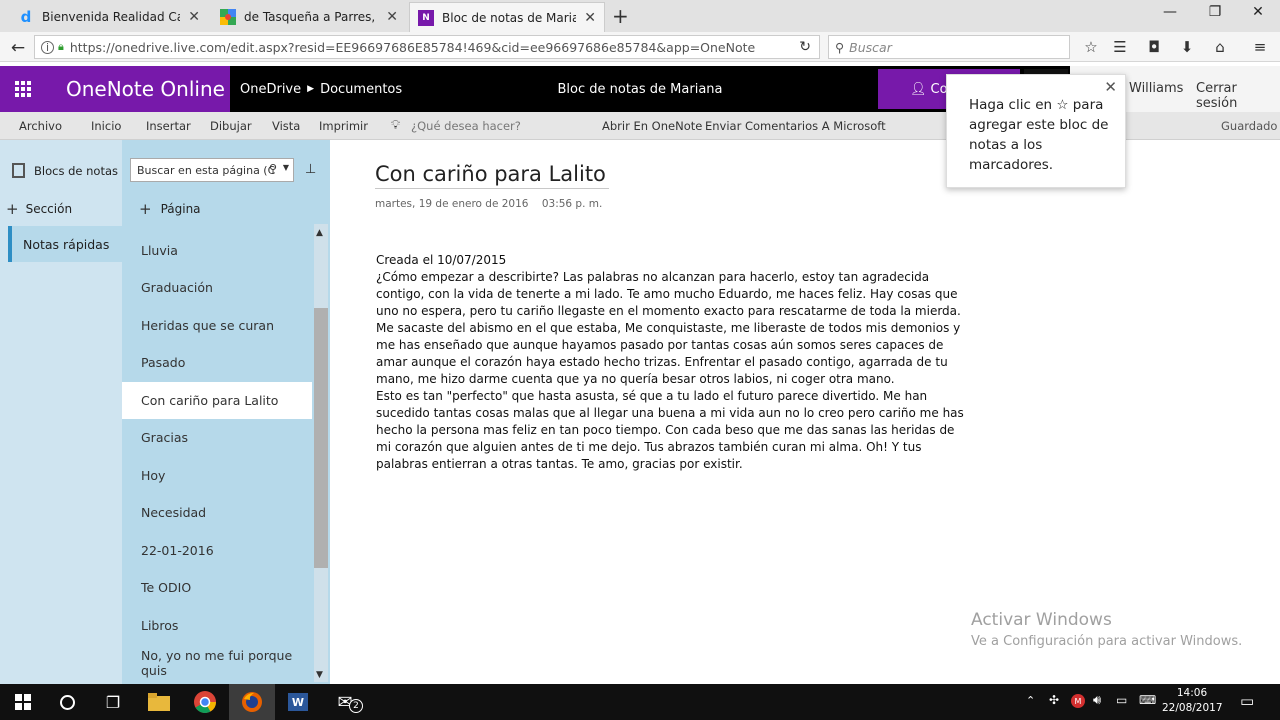 The width and height of the screenshot is (1280, 720). I want to click on lightbulb-icon: 💡︎, so click(396, 125).